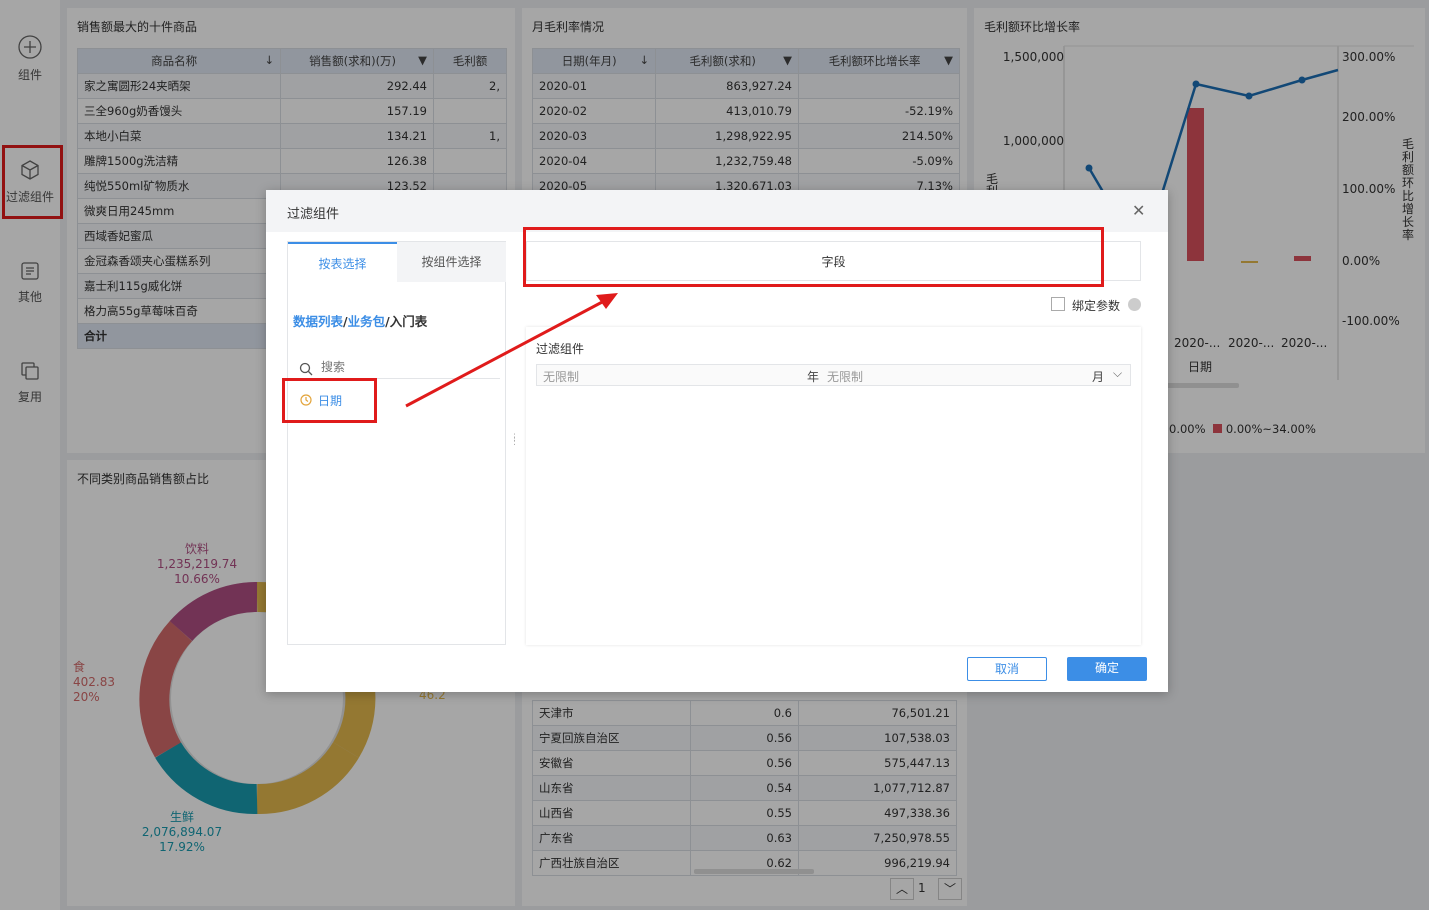  What do you see at coordinates (1117, 373) in the screenshot?
I see `chevron-down-icon: ⌵` at bounding box center [1117, 373].